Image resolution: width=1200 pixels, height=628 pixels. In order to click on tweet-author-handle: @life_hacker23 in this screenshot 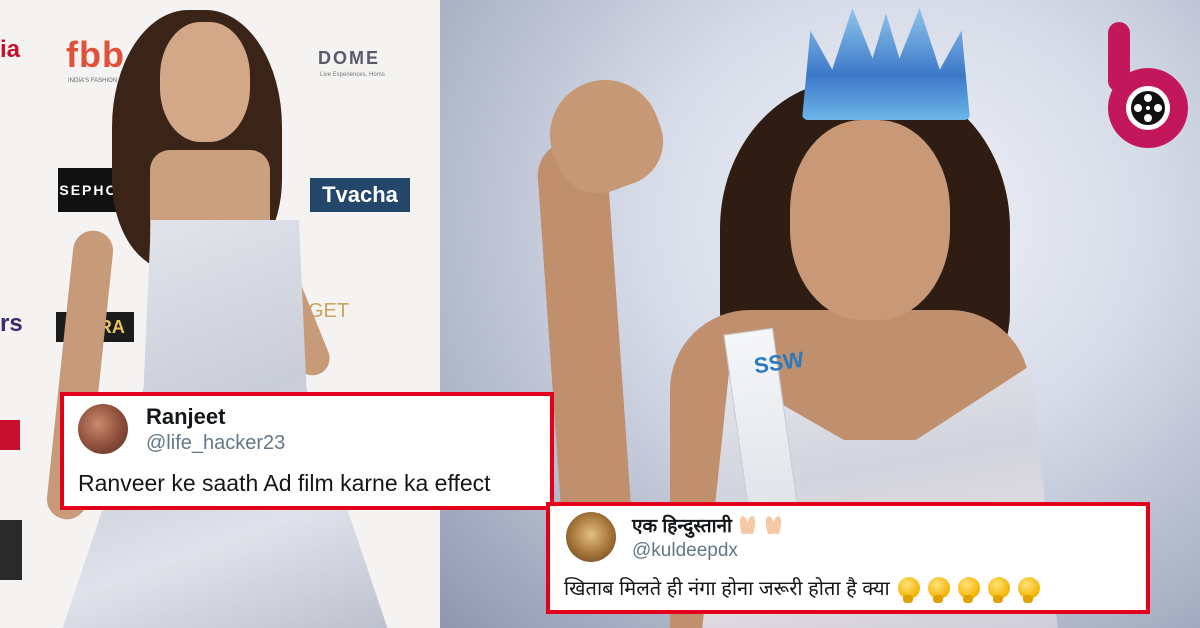, I will do `click(216, 443)`.